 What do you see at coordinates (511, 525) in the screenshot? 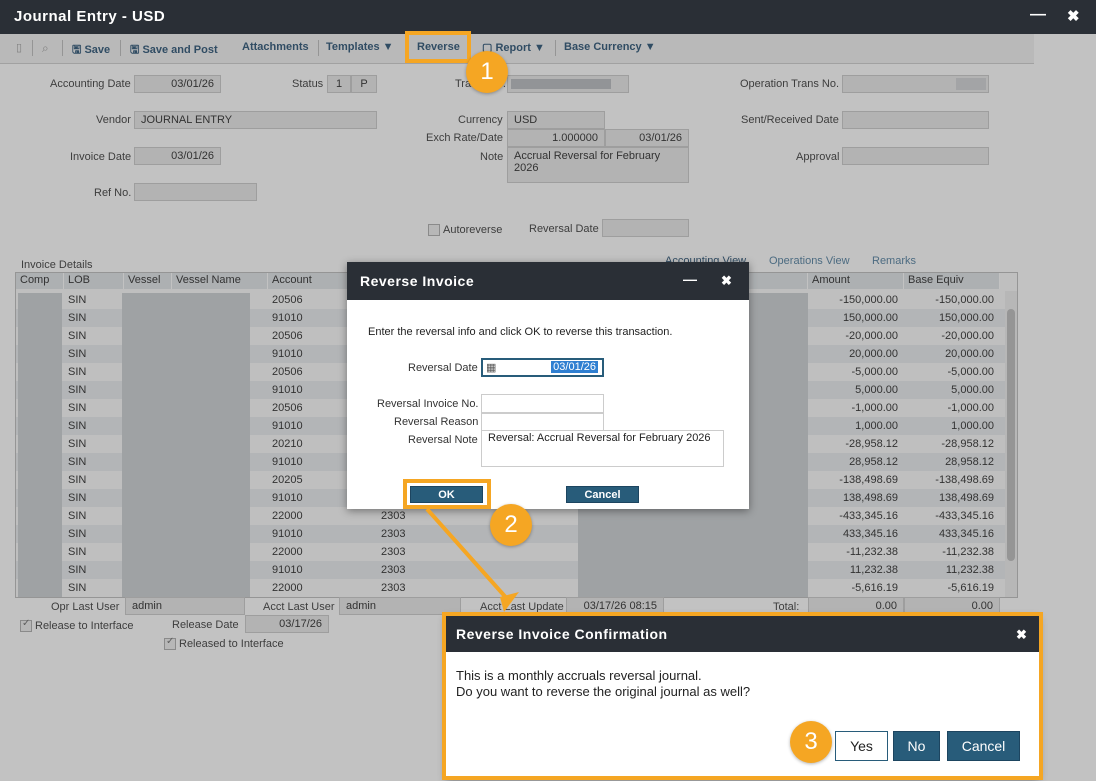
I see `step-marker-2: 2` at bounding box center [511, 525].